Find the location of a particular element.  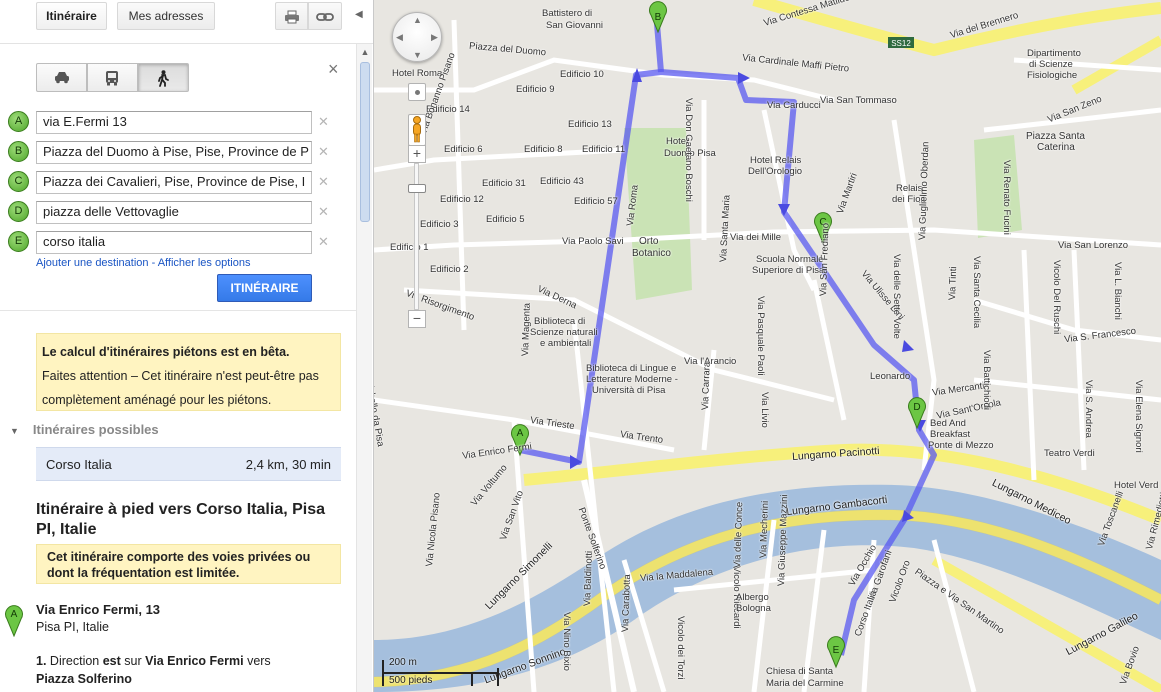

waypoint-a: A via E.Fermi 13 ✕ is located at coordinates (173, 123).